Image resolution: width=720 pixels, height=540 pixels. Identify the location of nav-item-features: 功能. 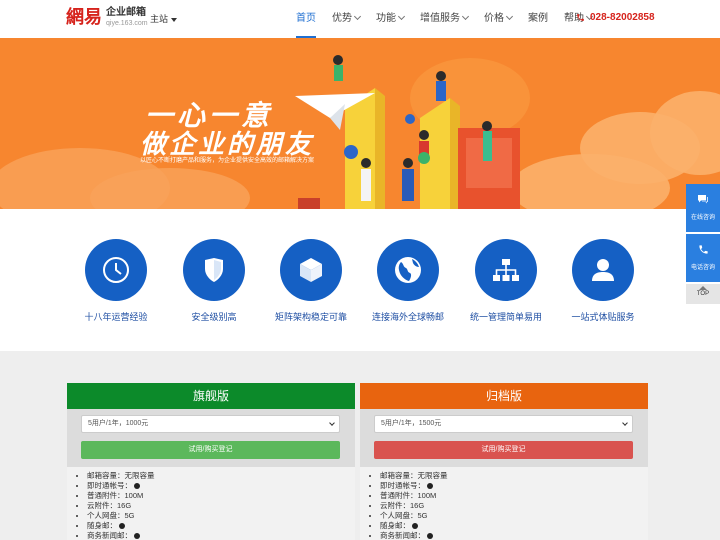
(390, 19).